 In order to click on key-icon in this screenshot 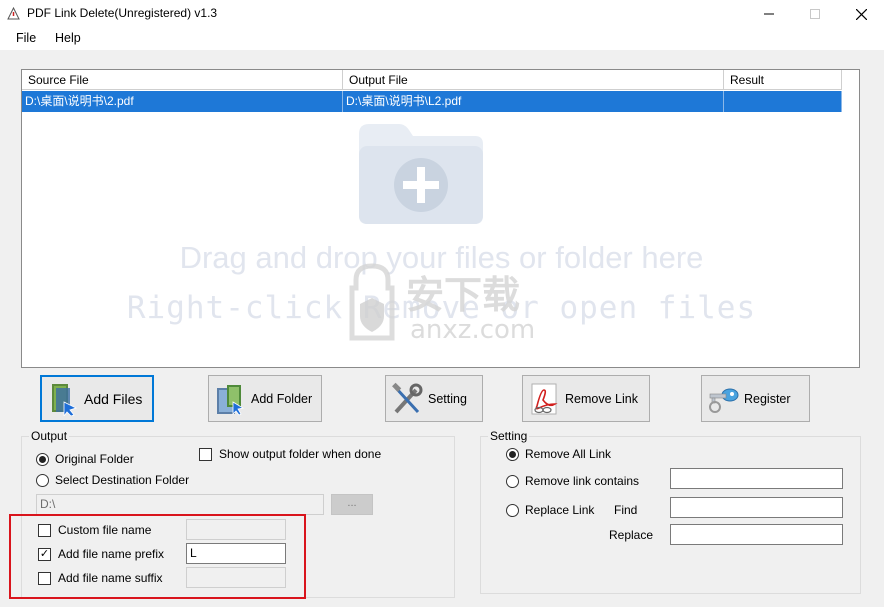, I will do `click(724, 400)`.